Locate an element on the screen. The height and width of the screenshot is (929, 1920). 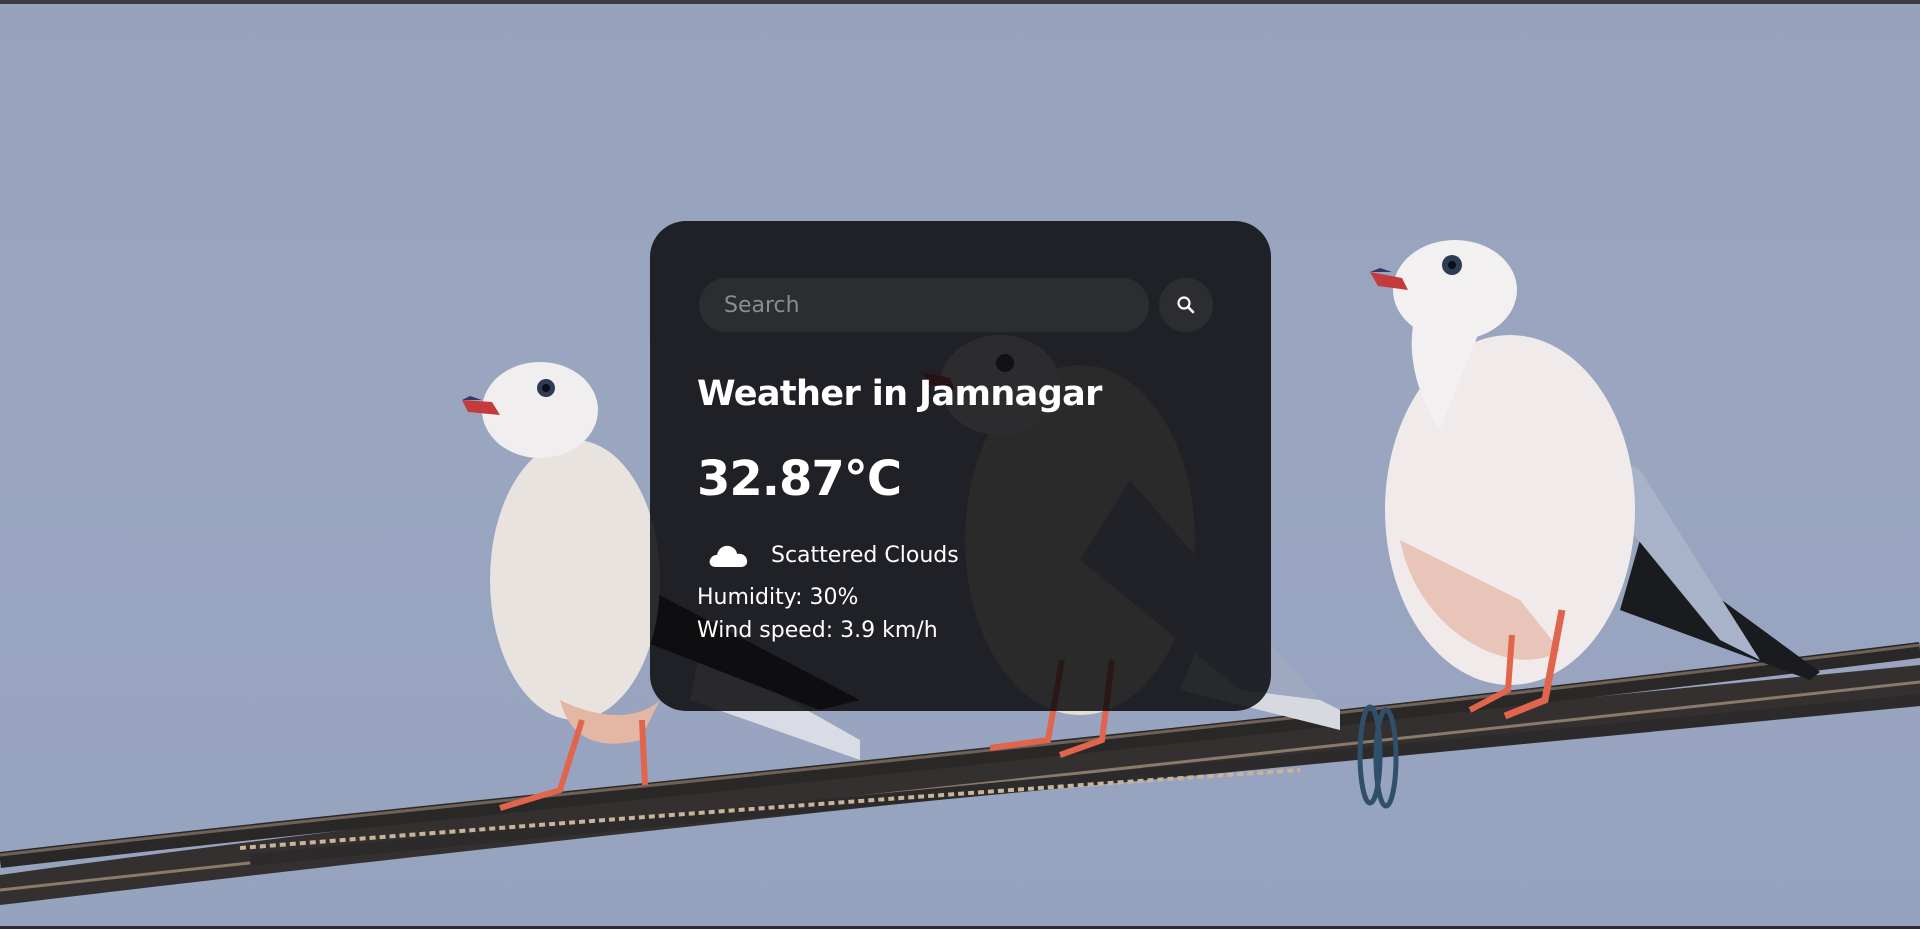
cloud-icon is located at coordinates (728, 556).